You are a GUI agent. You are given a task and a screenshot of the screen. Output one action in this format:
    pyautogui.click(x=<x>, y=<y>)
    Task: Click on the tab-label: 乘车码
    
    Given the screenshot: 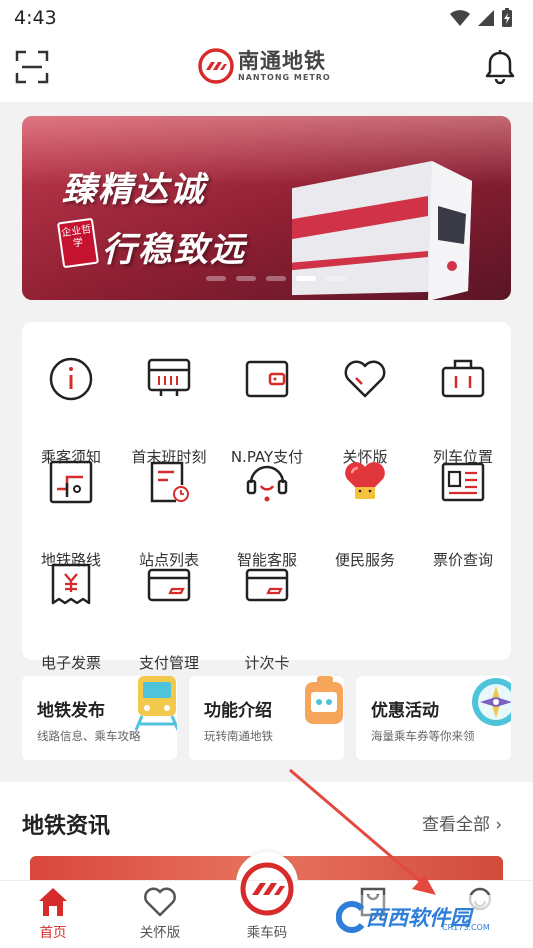 What is the action you would take?
    pyautogui.click(x=267, y=933)
    